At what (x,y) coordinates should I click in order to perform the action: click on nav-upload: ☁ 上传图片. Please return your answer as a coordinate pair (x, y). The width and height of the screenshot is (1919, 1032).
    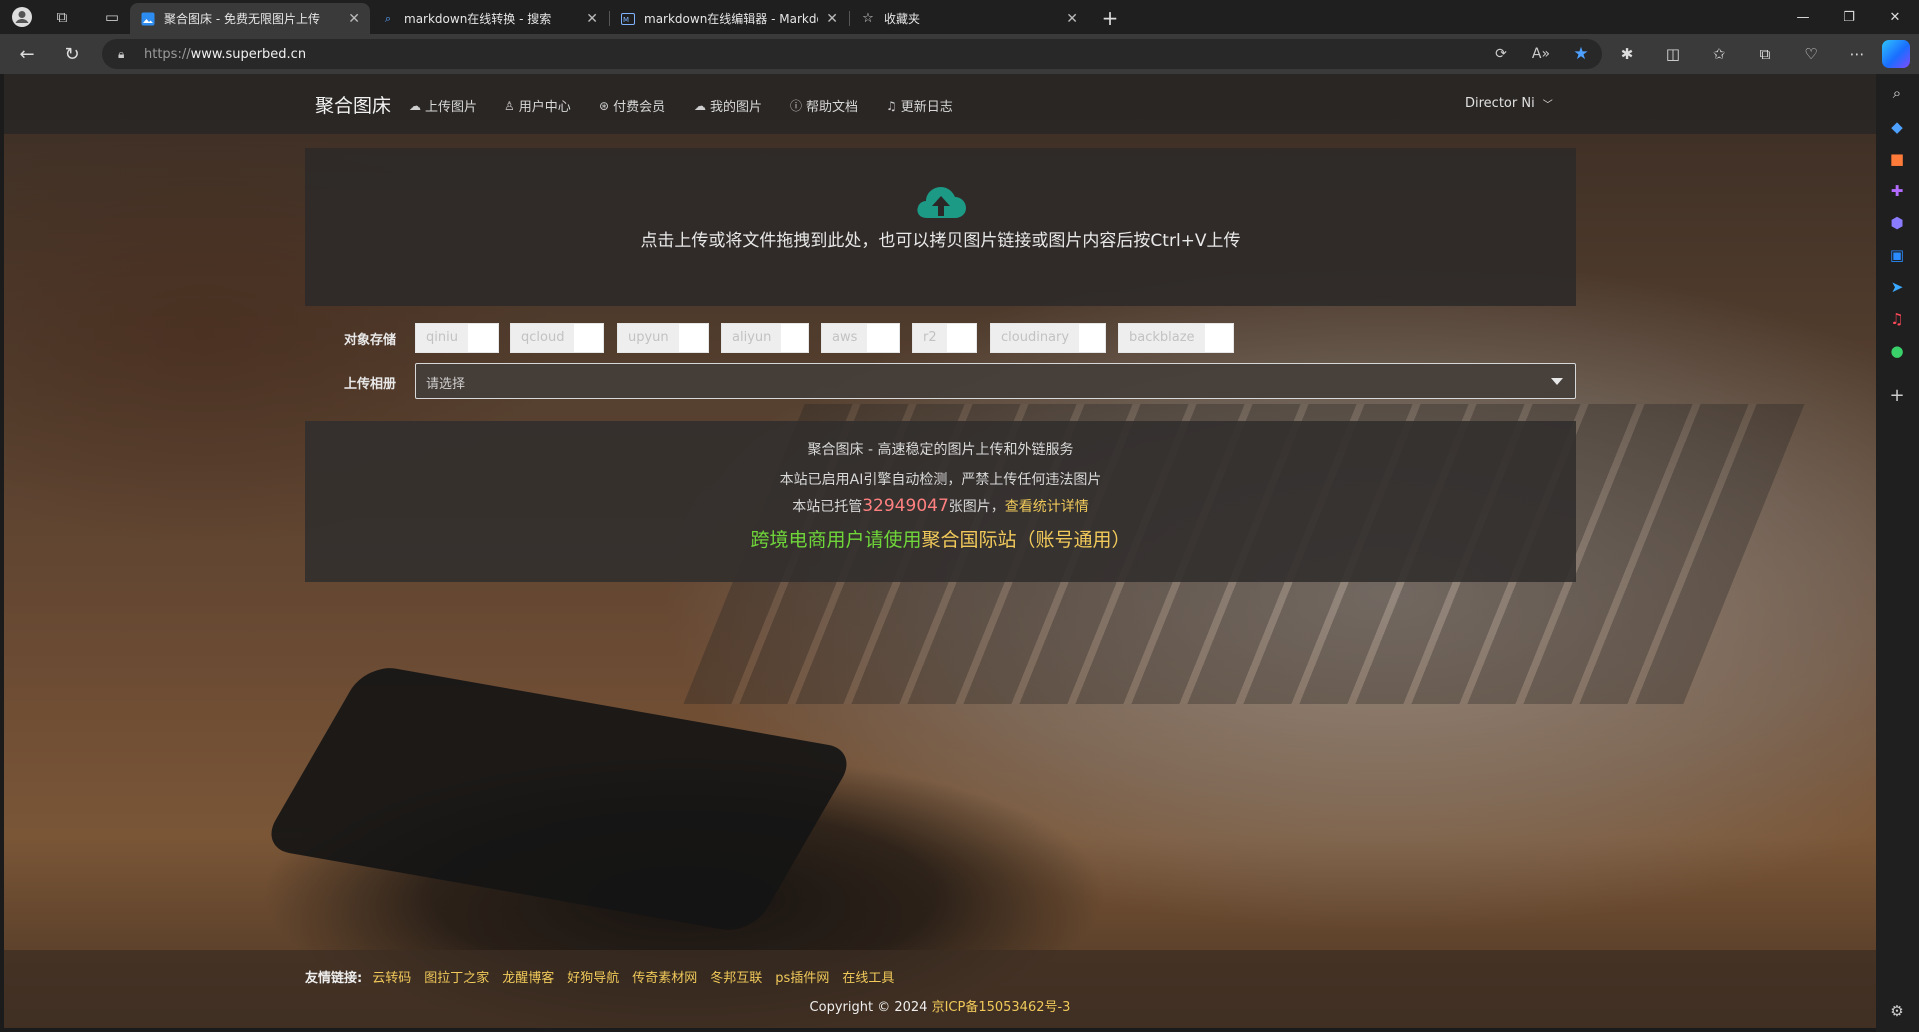
    Looking at the image, I should click on (443, 106).